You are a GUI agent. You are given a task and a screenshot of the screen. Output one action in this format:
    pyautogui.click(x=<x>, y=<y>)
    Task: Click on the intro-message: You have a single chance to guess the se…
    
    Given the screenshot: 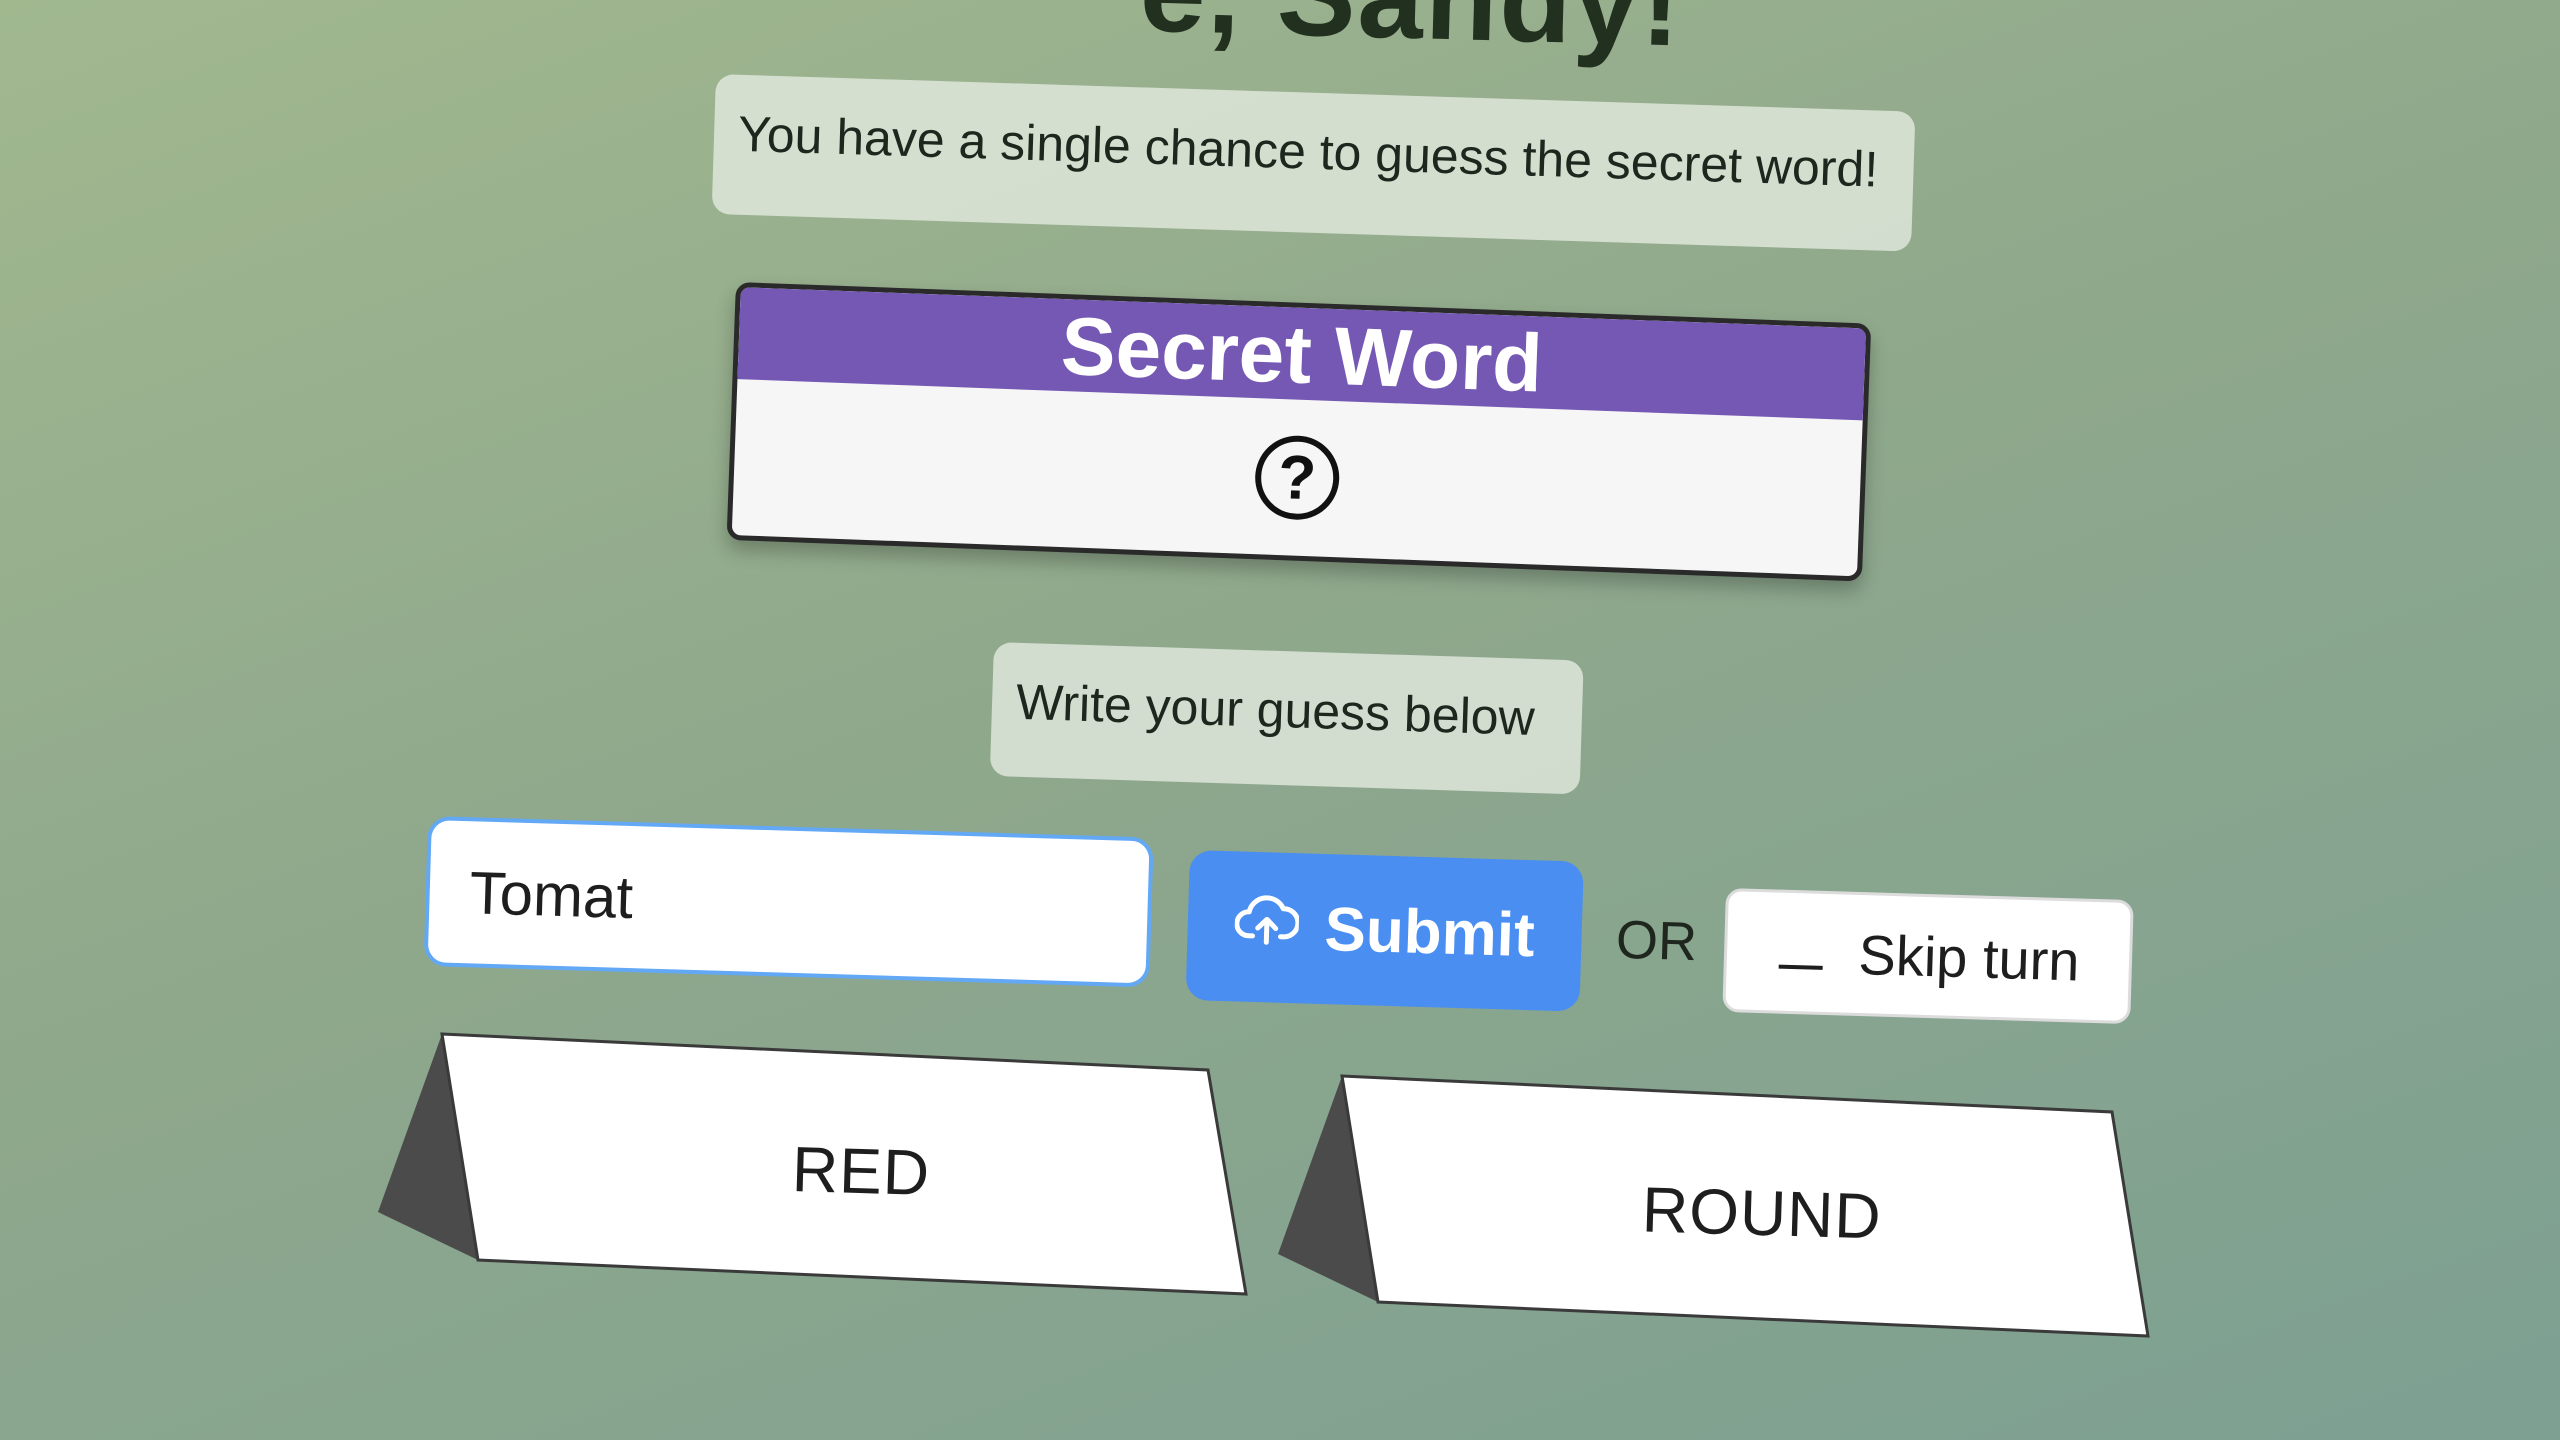 What is the action you would take?
    pyautogui.click(x=1313, y=163)
    